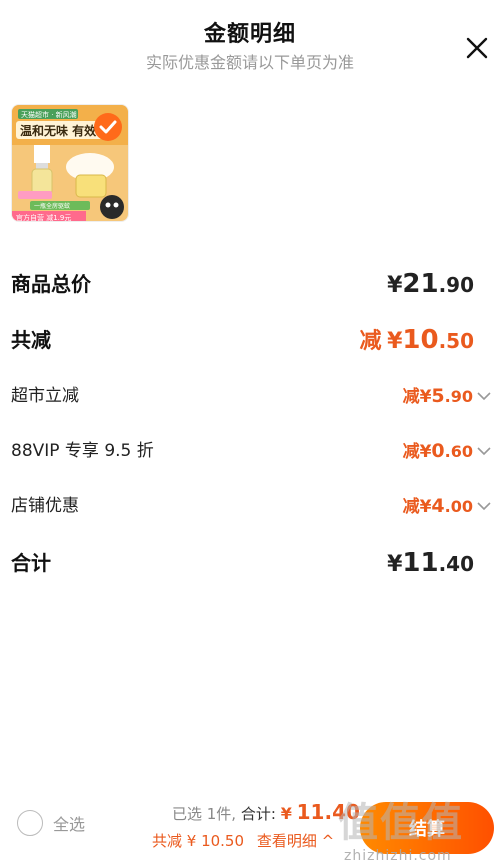 This screenshot has width=500, height=868. Describe the element at coordinates (437, 396) in the screenshot. I see `supermarket-discount-amount: 减¥5.90` at that location.